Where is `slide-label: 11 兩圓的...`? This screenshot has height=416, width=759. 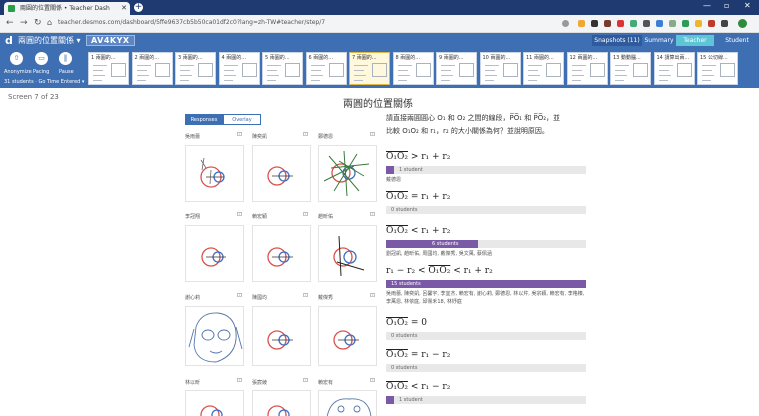 slide-label: 11 兩圓的... is located at coordinates (540, 58).